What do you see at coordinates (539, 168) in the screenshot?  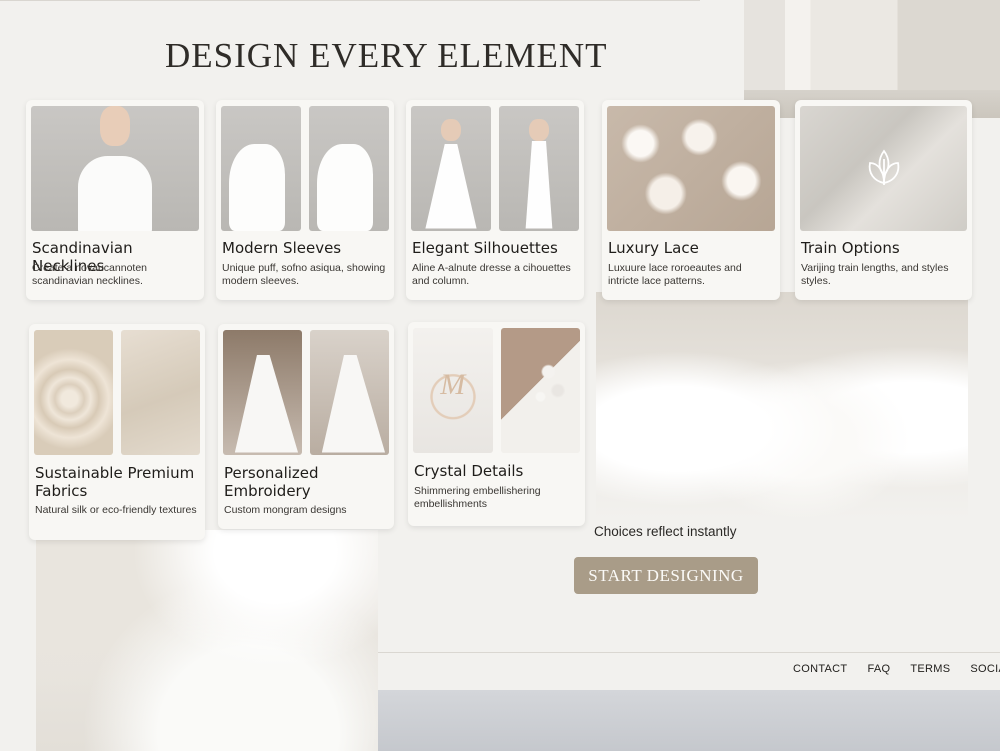 I see `column-gown-photo` at bounding box center [539, 168].